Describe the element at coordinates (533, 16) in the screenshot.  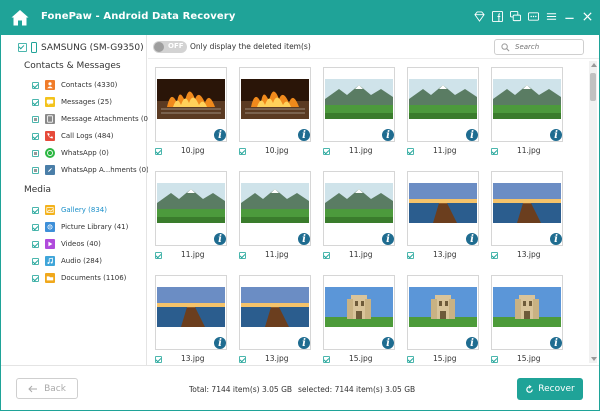
I see `register-icon` at that location.